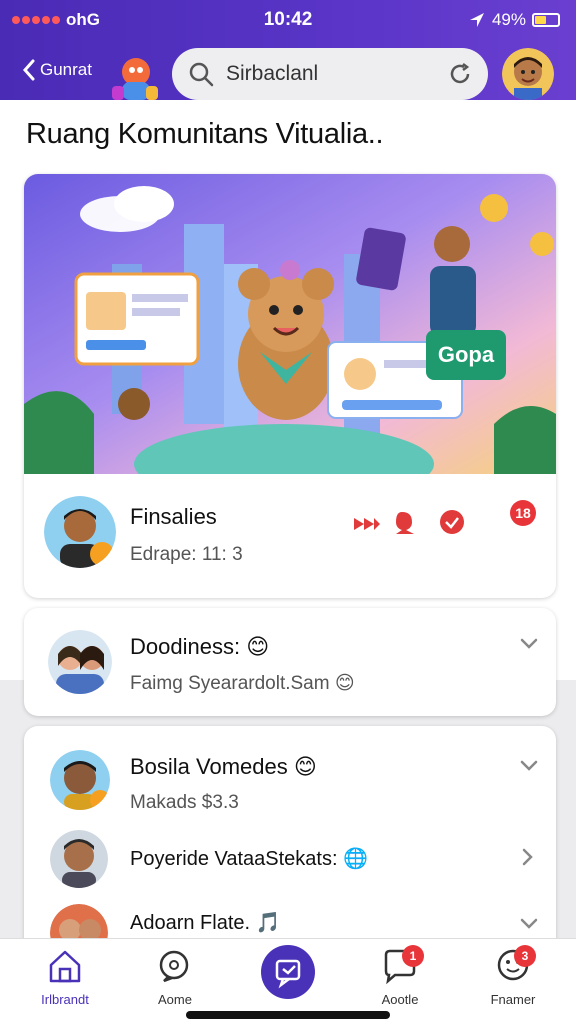 The image size is (576, 1024). I want to click on group-name: Bosila Vomedes 😊, so click(223, 767).